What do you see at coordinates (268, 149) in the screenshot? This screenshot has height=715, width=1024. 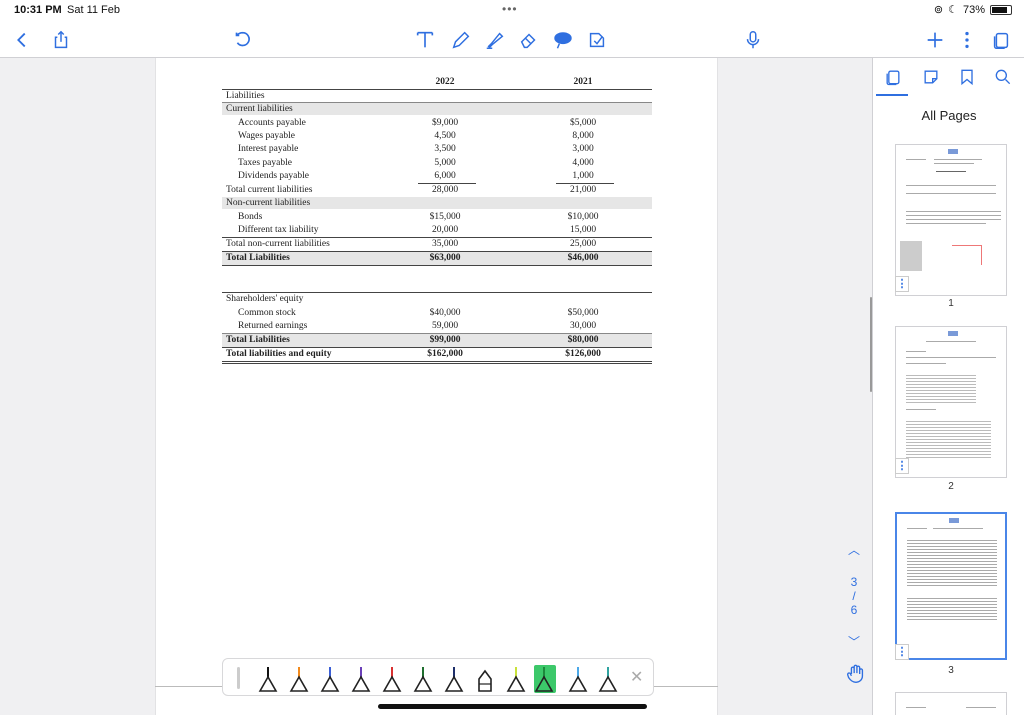 I see `row-label: Interest payable` at bounding box center [268, 149].